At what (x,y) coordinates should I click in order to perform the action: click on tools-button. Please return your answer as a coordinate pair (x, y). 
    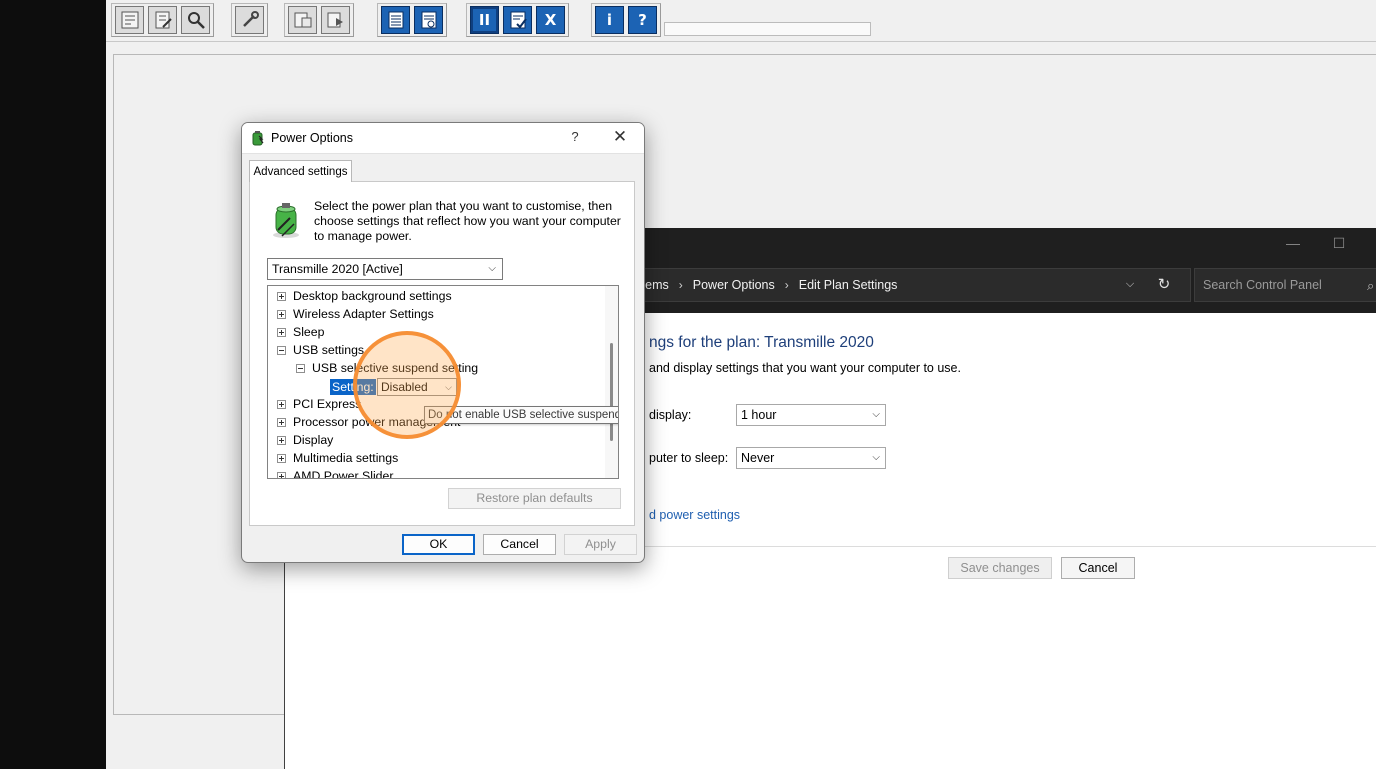
    Looking at the image, I should click on (249, 20).